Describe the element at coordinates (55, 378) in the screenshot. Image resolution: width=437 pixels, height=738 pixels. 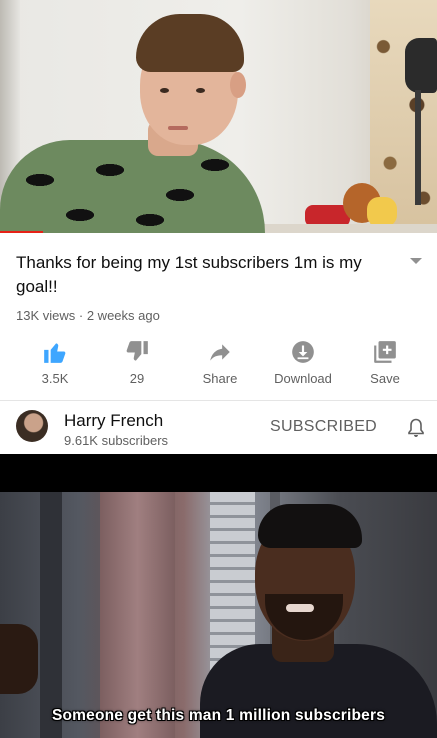
I see `like-count: 3.5K` at that location.